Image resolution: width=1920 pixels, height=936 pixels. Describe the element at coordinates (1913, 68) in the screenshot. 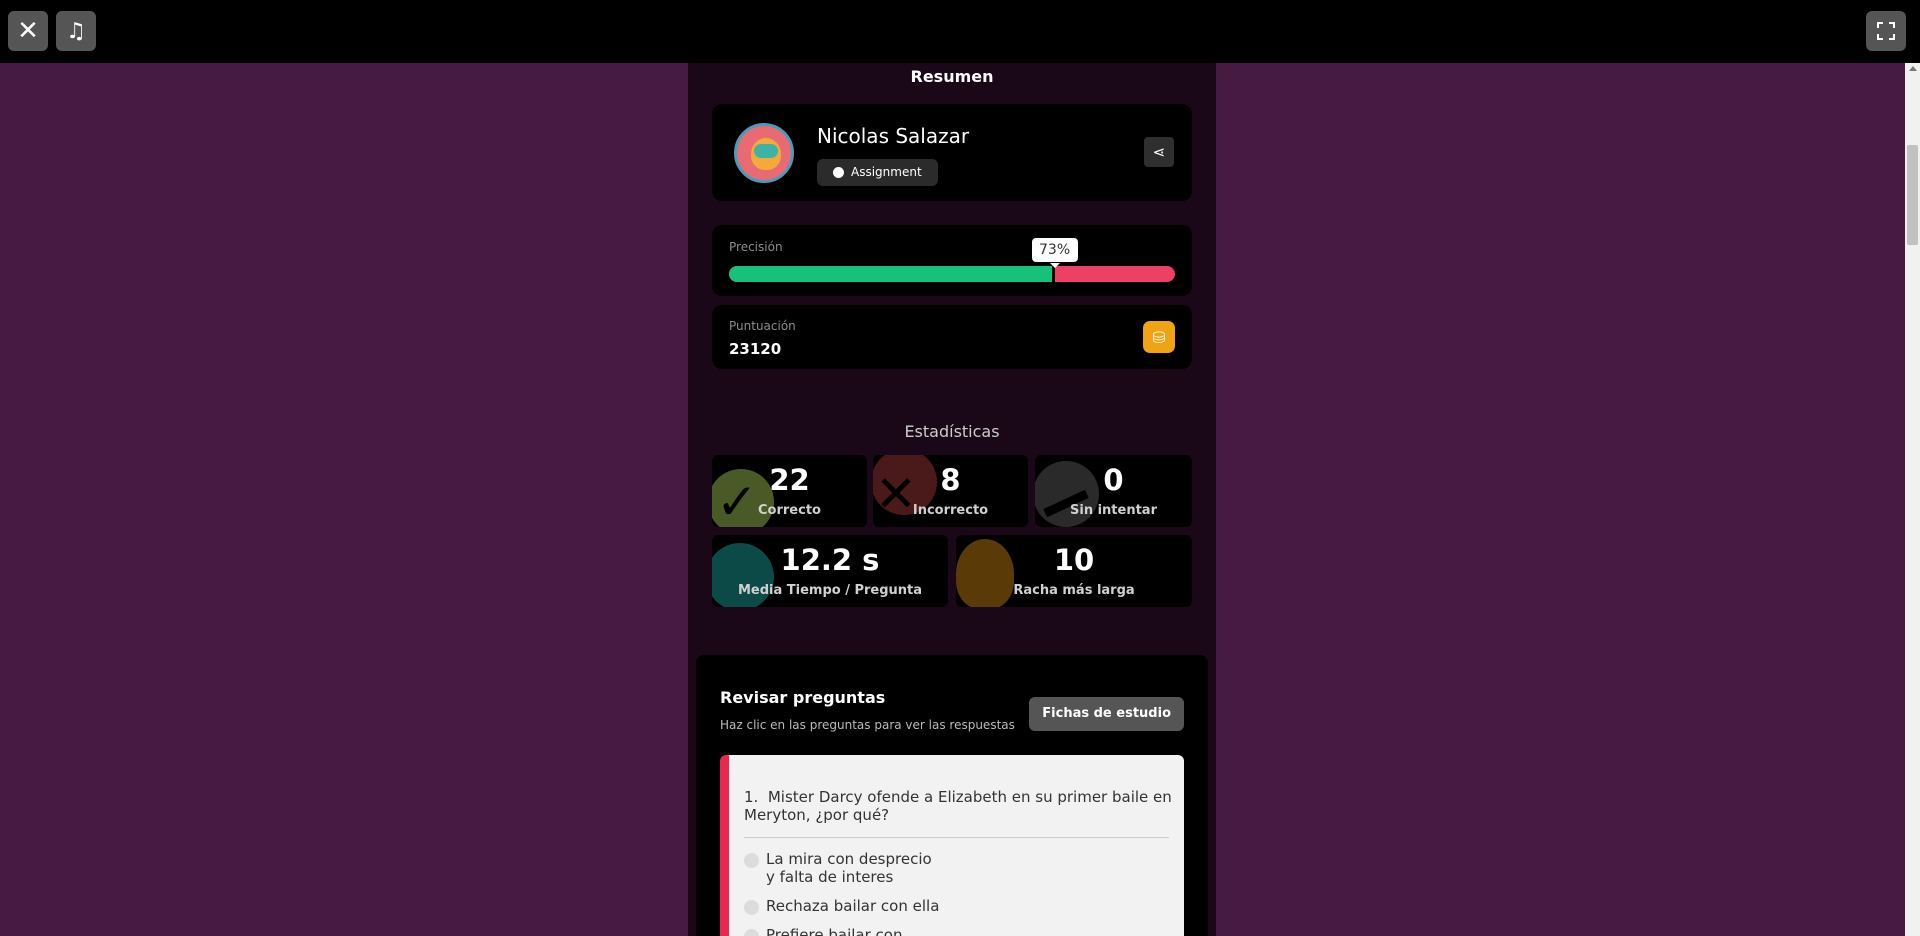

I see `scroll-up-icon` at that location.